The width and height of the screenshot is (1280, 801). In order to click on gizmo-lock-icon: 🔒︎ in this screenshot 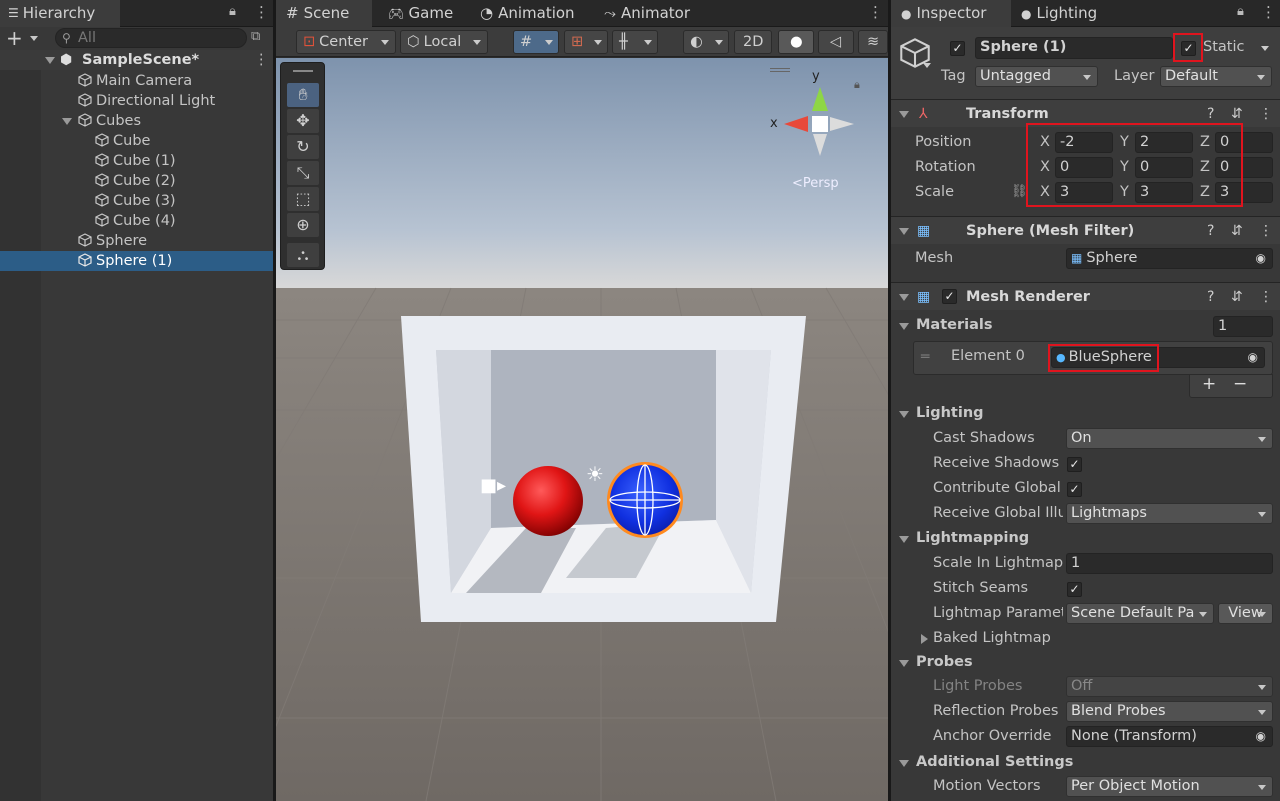, I will do `click(857, 85)`.